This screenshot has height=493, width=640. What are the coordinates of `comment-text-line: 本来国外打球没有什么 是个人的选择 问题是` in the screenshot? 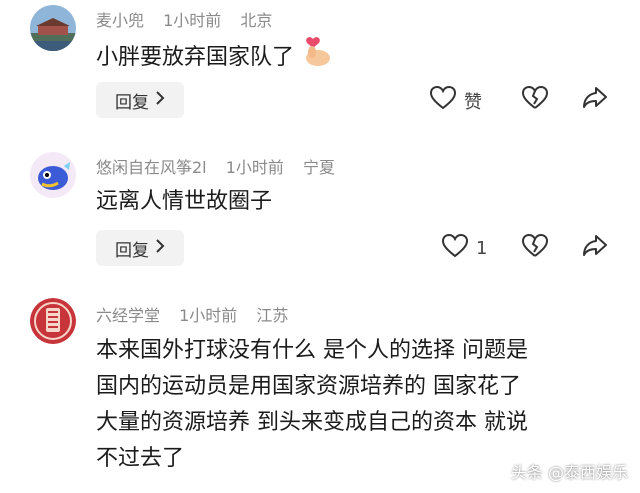 It's located at (312, 350).